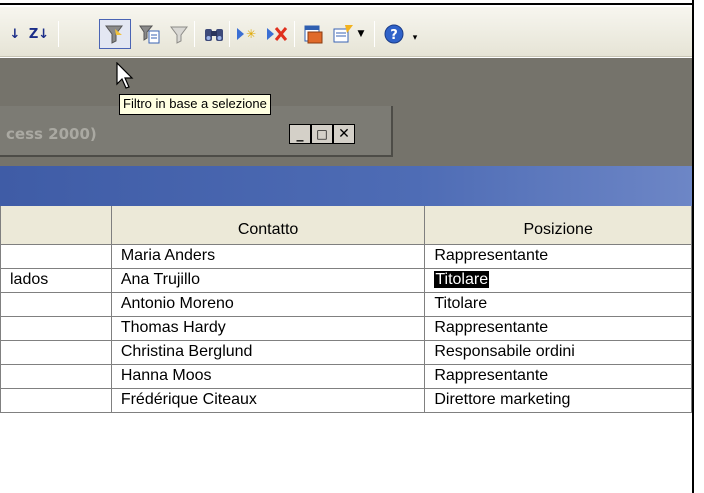 This screenshot has width=704, height=493. I want to click on window-top-border, so click(352, 2).